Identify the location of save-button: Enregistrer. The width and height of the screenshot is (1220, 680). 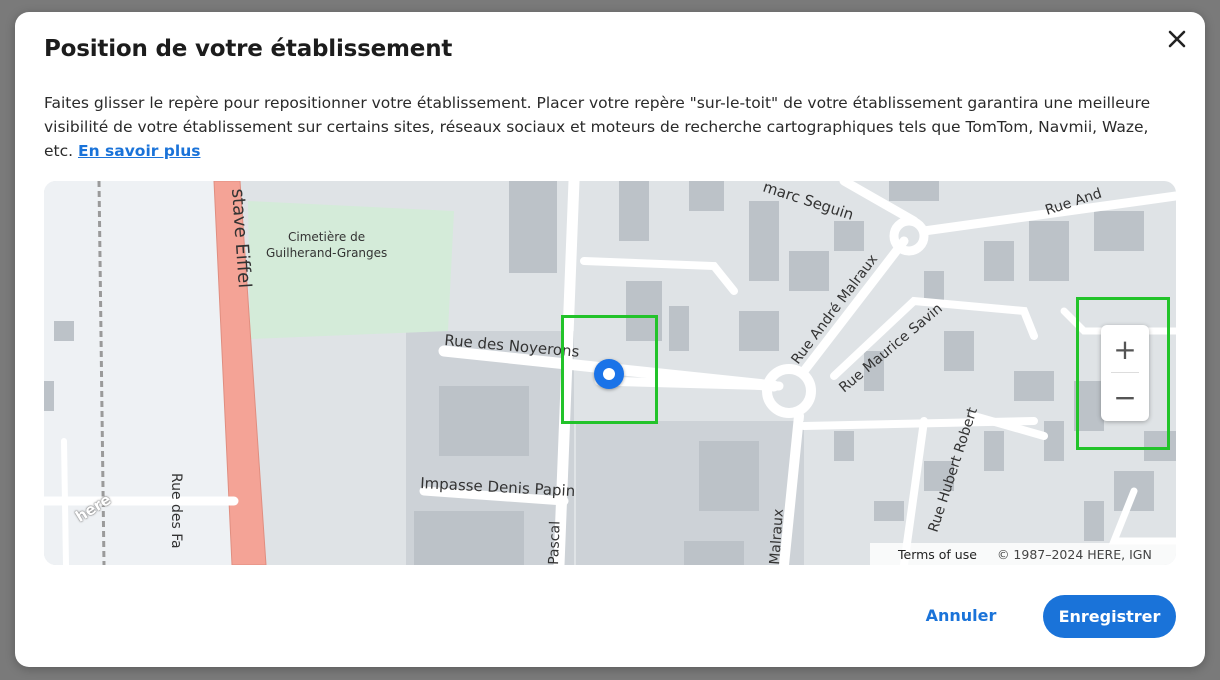
(1109, 616).